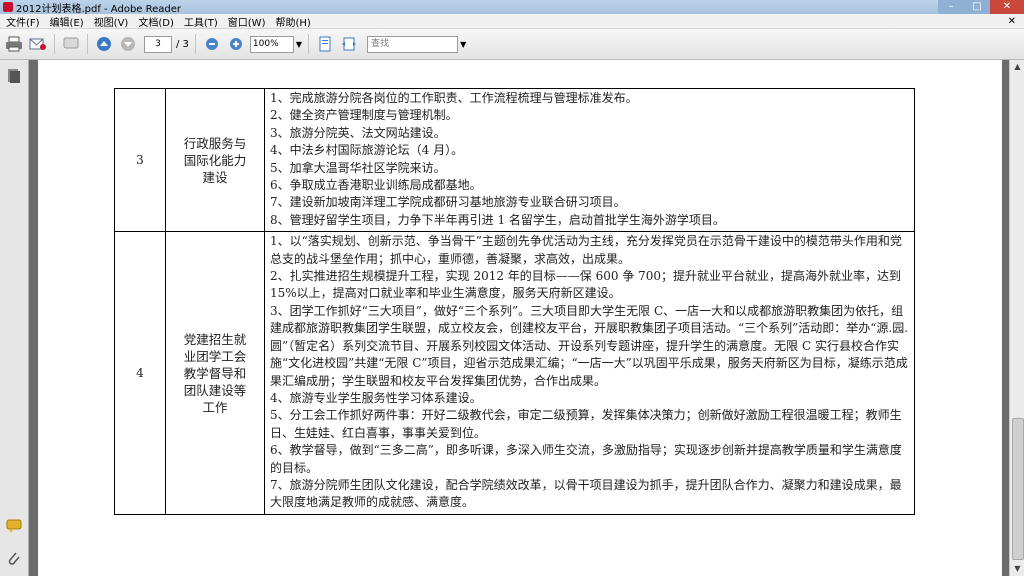 This screenshot has height=576, width=1024. What do you see at coordinates (8, 7) in the screenshot?
I see `adobe-reader-icon` at bounding box center [8, 7].